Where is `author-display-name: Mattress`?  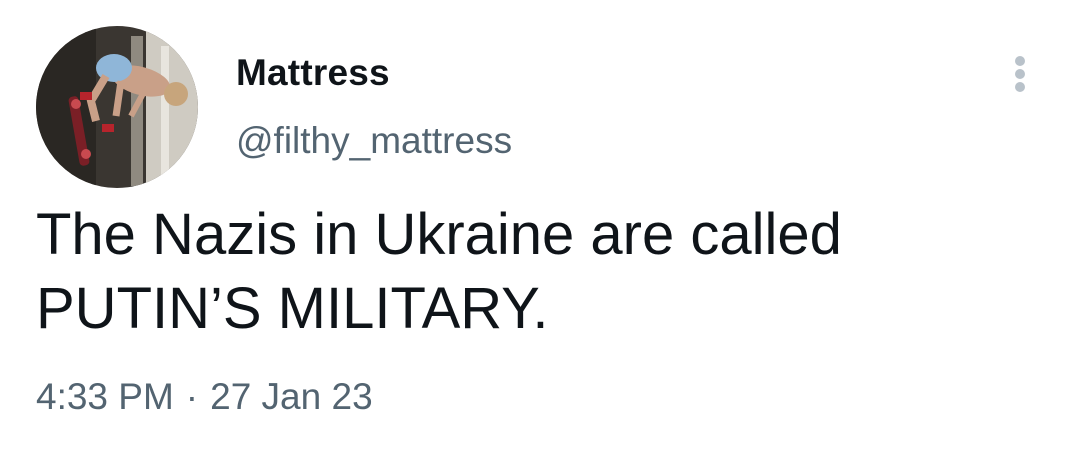
author-display-name: Mattress is located at coordinates (313, 73).